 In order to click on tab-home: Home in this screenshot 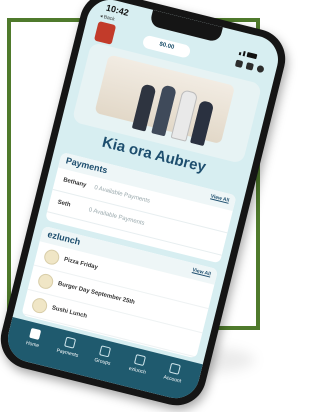, I will do `click(32, 345)`.